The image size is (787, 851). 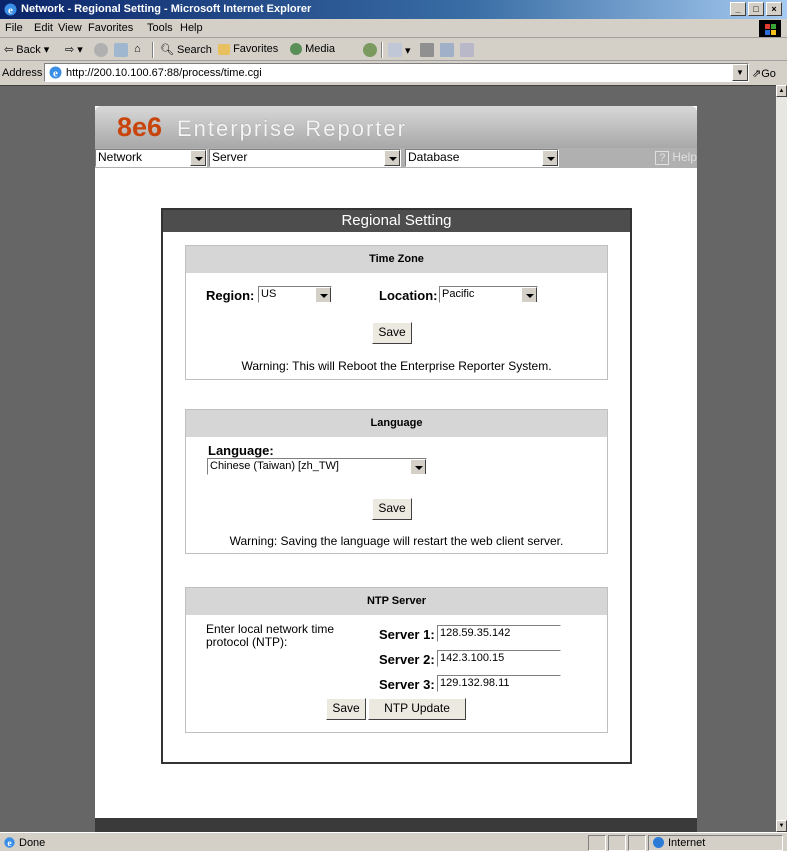 I want to click on region-select: US, so click(x=295, y=294).